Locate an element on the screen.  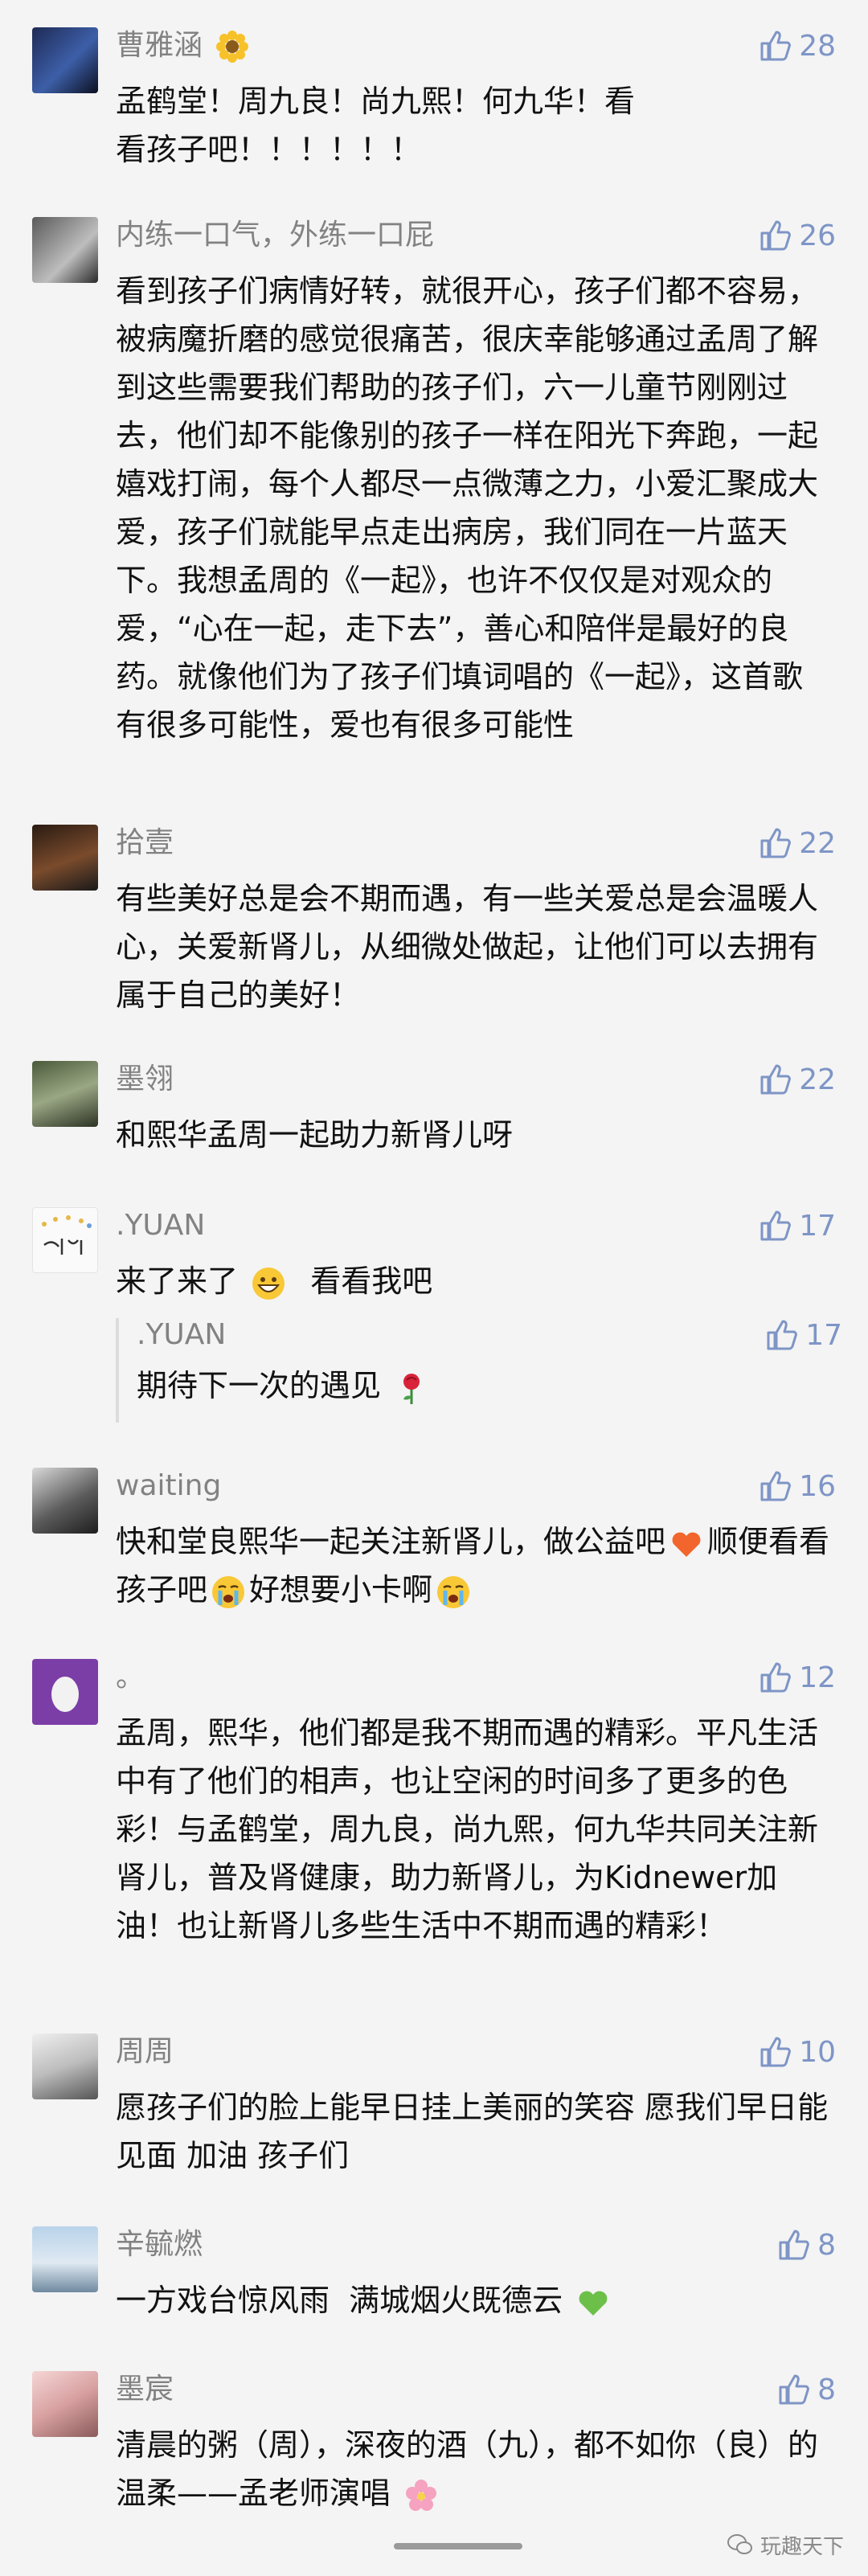
reply-text: 期待下一次的遇见 is located at coordinates (478, 1386).